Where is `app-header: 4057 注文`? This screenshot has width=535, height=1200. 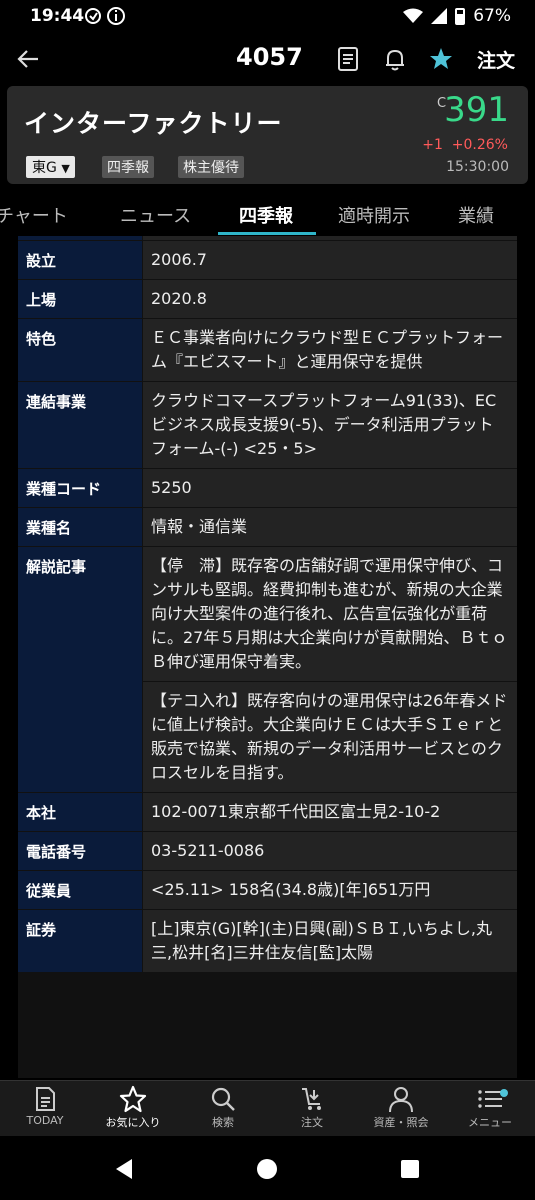 app-header: 4057 注文 is located at coordinates (267, 59).